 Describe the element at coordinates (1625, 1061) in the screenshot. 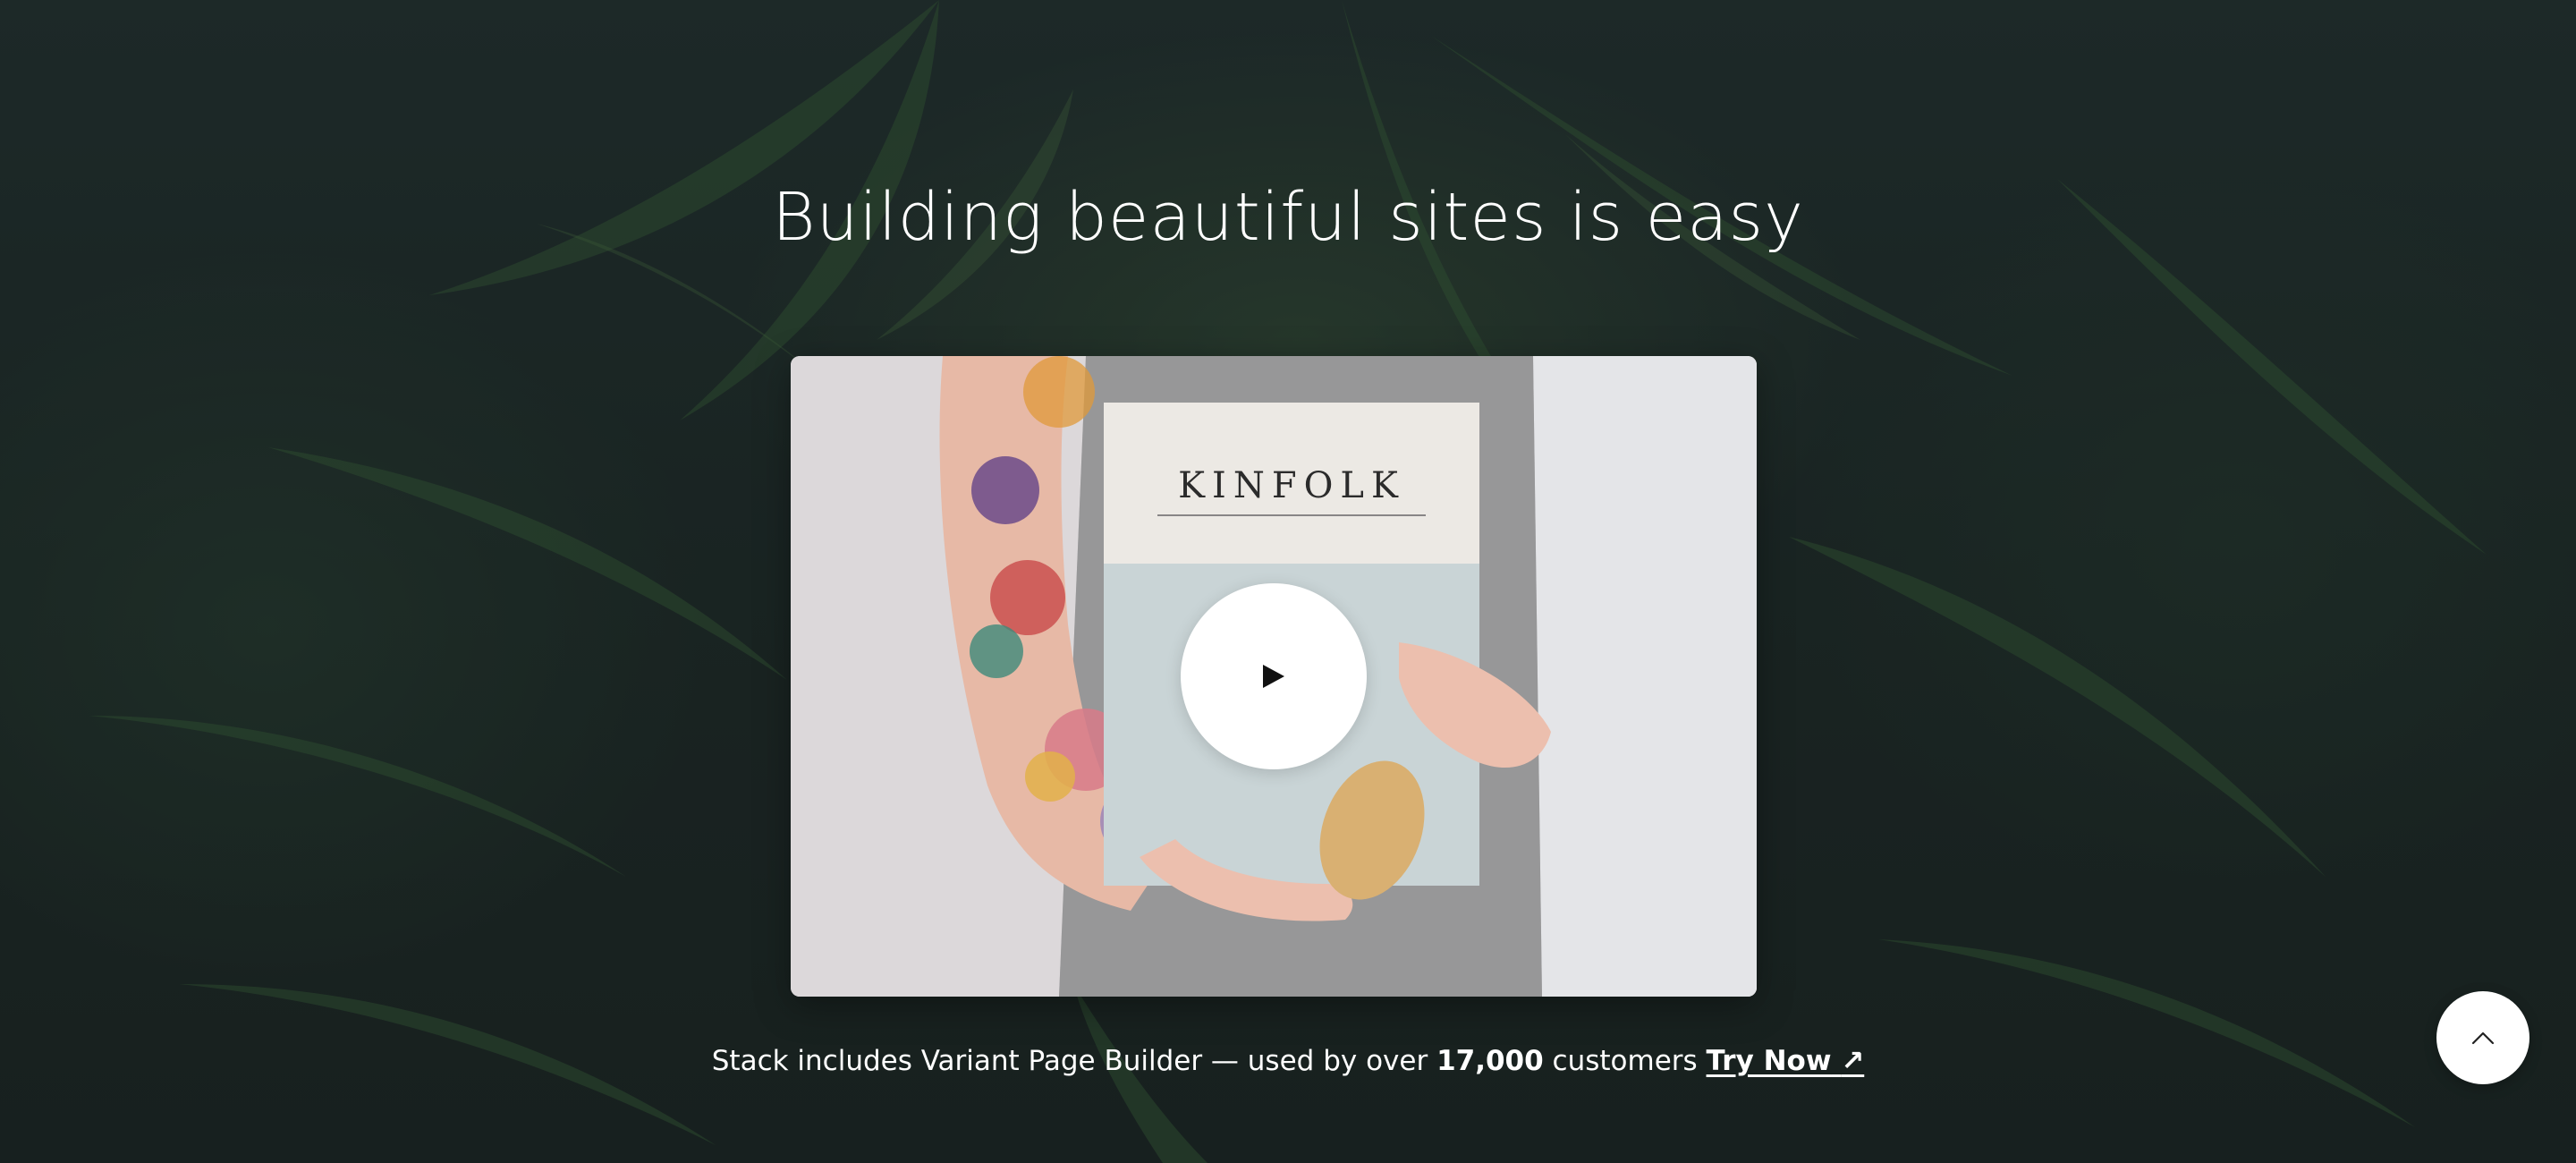

I see `tagline-suffix: customers` at that location.